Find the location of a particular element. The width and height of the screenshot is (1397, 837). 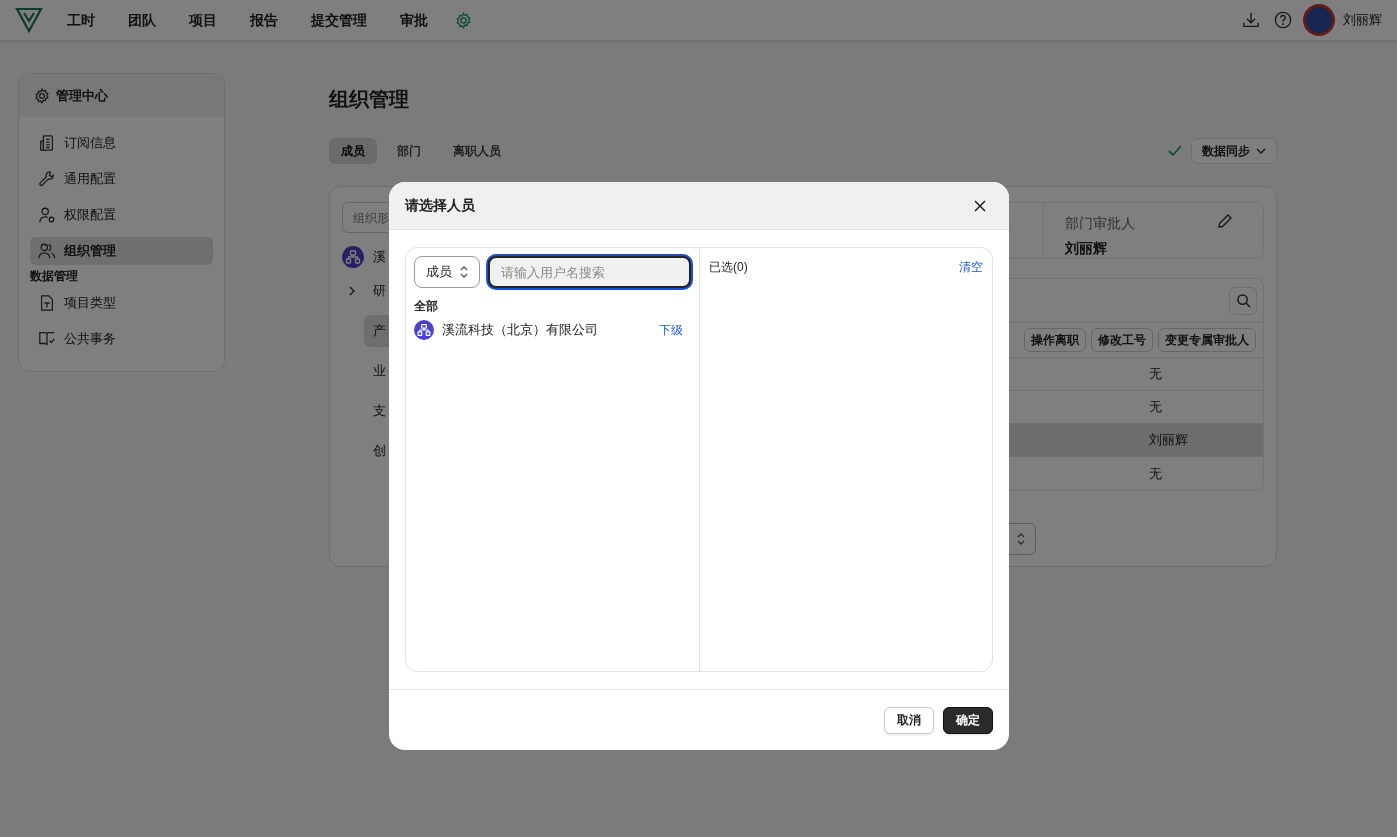

section-title: 数据管理 is located at coordinates (54, 276).